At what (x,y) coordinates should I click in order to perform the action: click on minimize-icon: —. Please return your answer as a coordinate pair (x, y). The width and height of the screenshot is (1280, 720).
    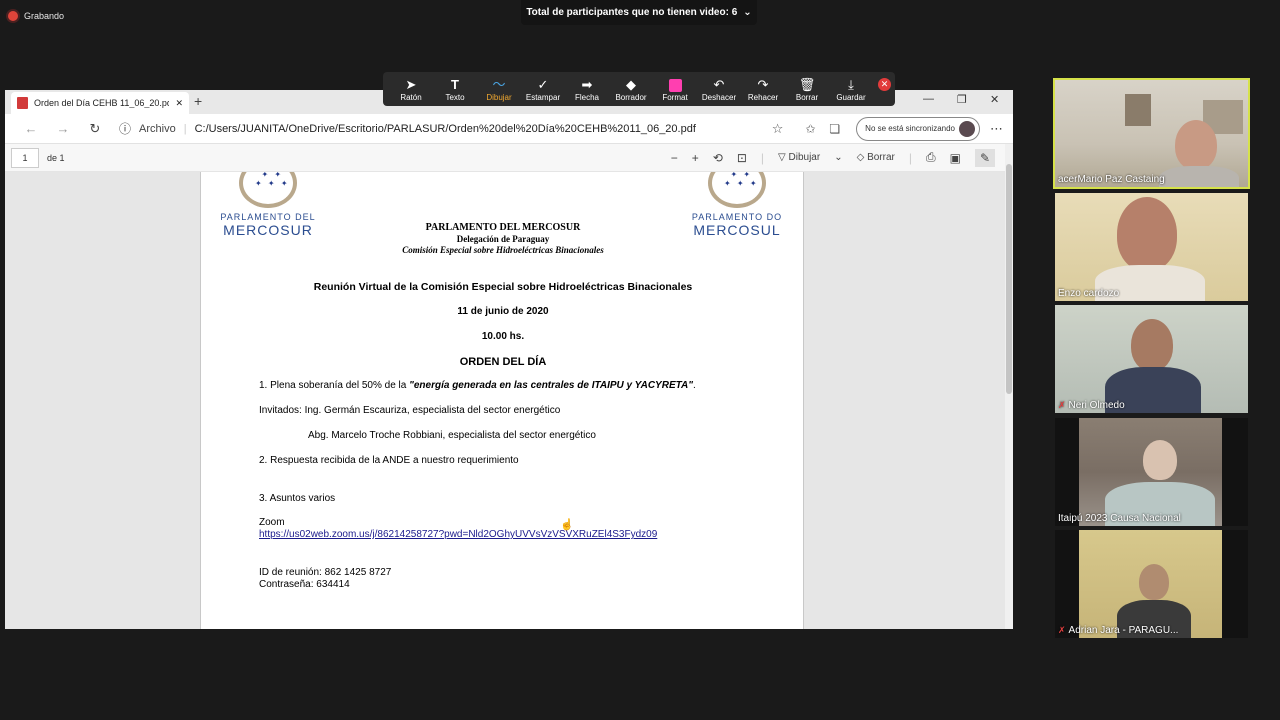
    Looking at the image, I should click on (928, 99).